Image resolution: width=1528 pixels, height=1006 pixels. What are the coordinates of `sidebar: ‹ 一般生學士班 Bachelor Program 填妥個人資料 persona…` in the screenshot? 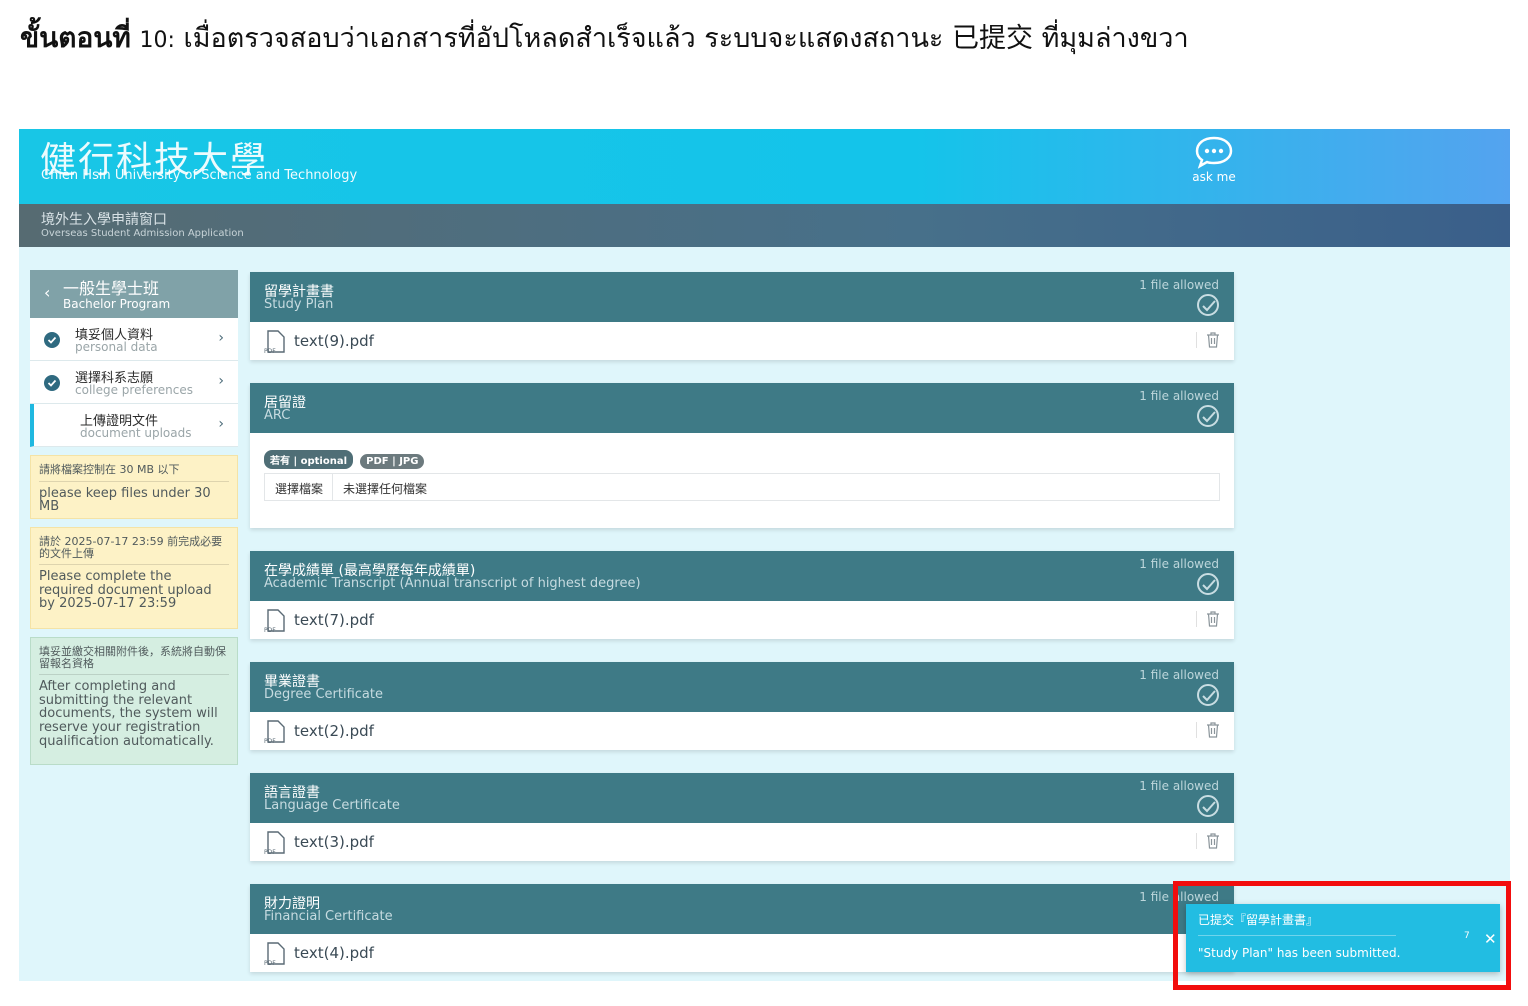 It's located at (134, 517).